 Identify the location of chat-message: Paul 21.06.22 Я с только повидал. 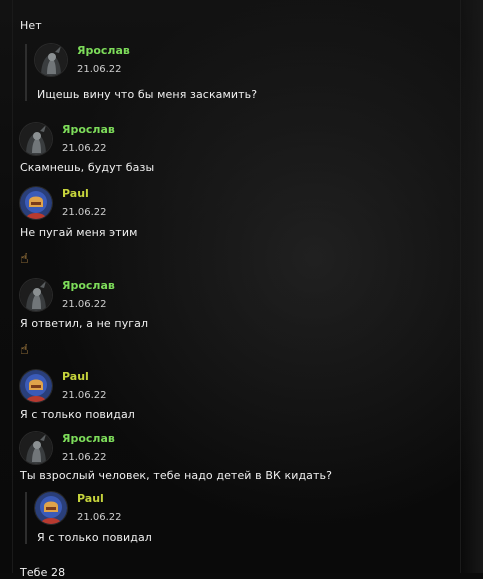
(240, 395).